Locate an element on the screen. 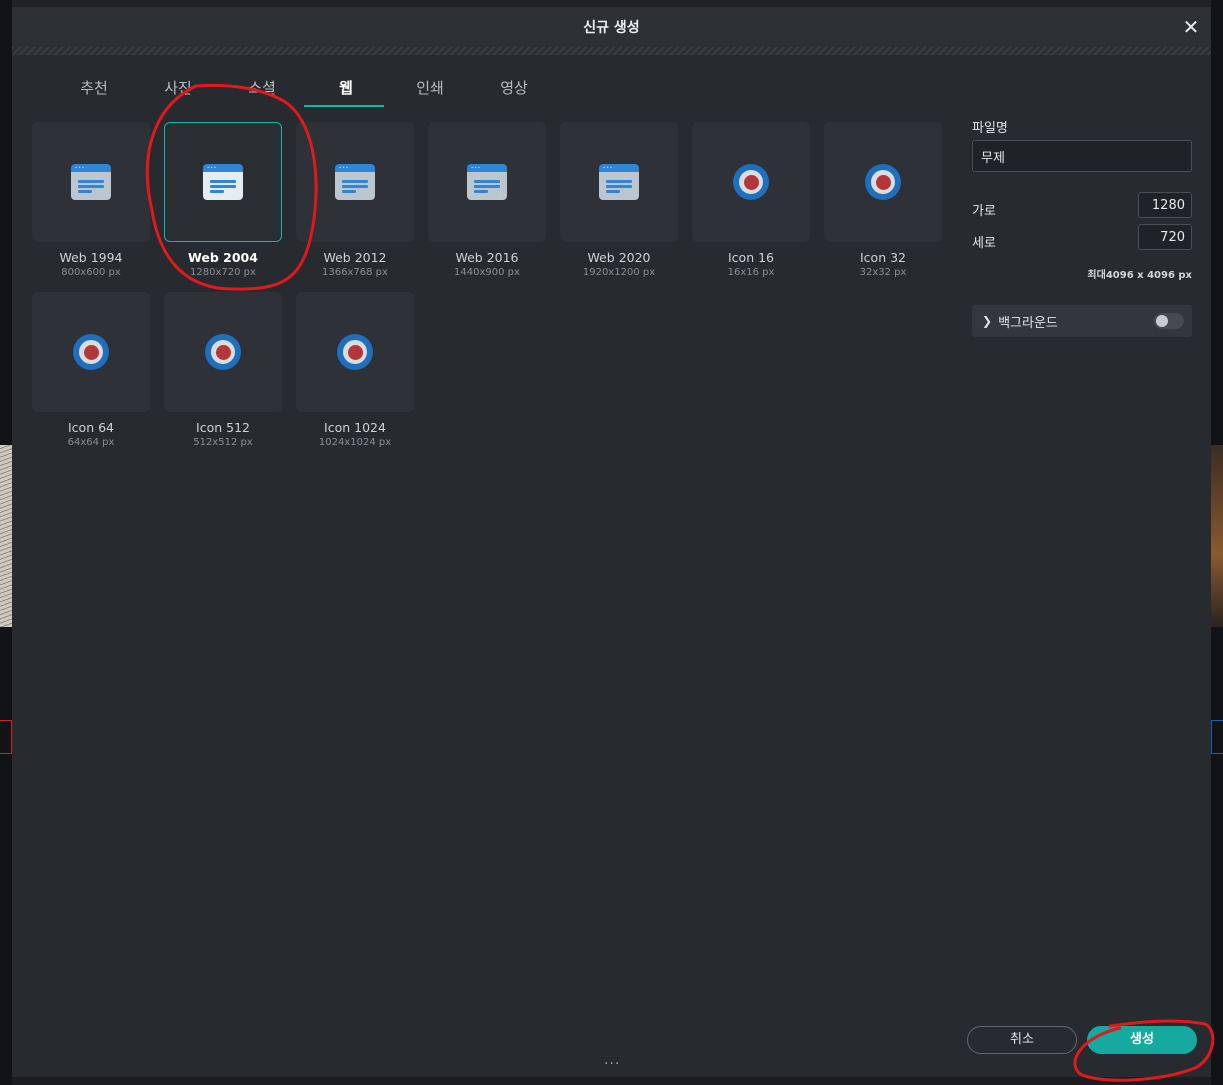 This screenshot has height=1085, width=1223. preset-size: 1440x900 px is located at coordinates (487, 272).